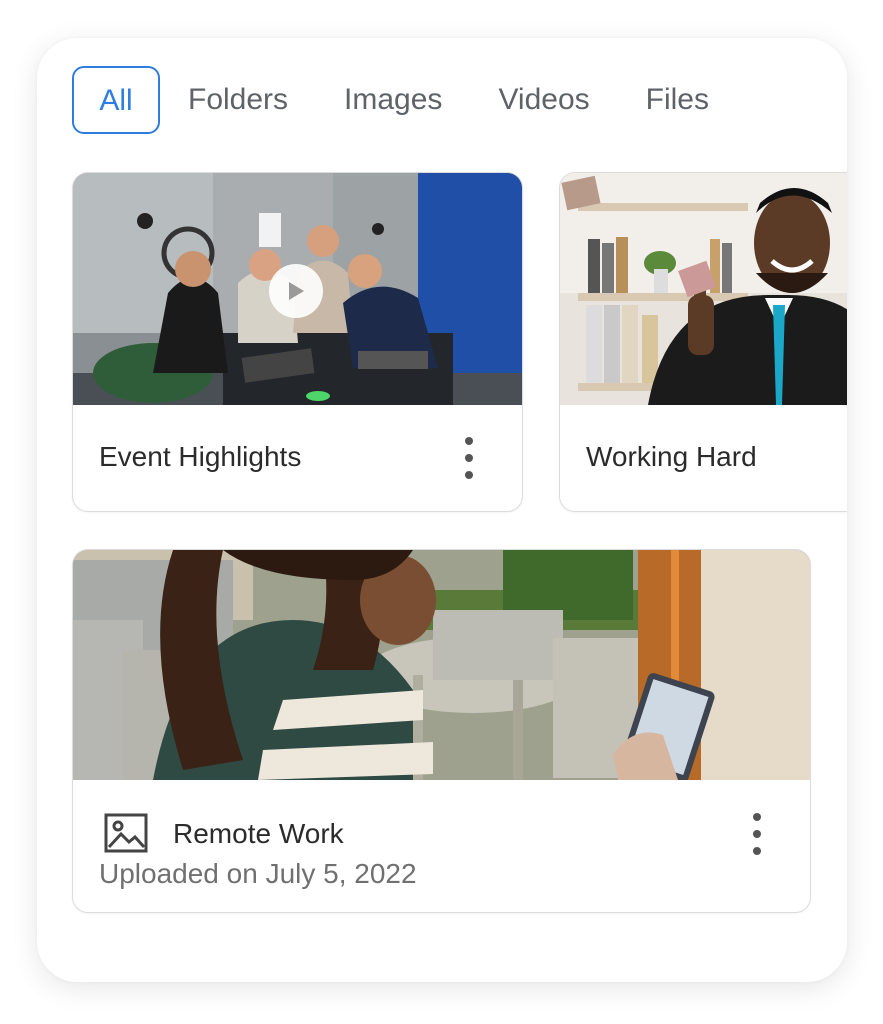 The width and height of the screenshot is (883, 1024). I want to click on media-card-working-hard: Working Hard, so click(703, 342).